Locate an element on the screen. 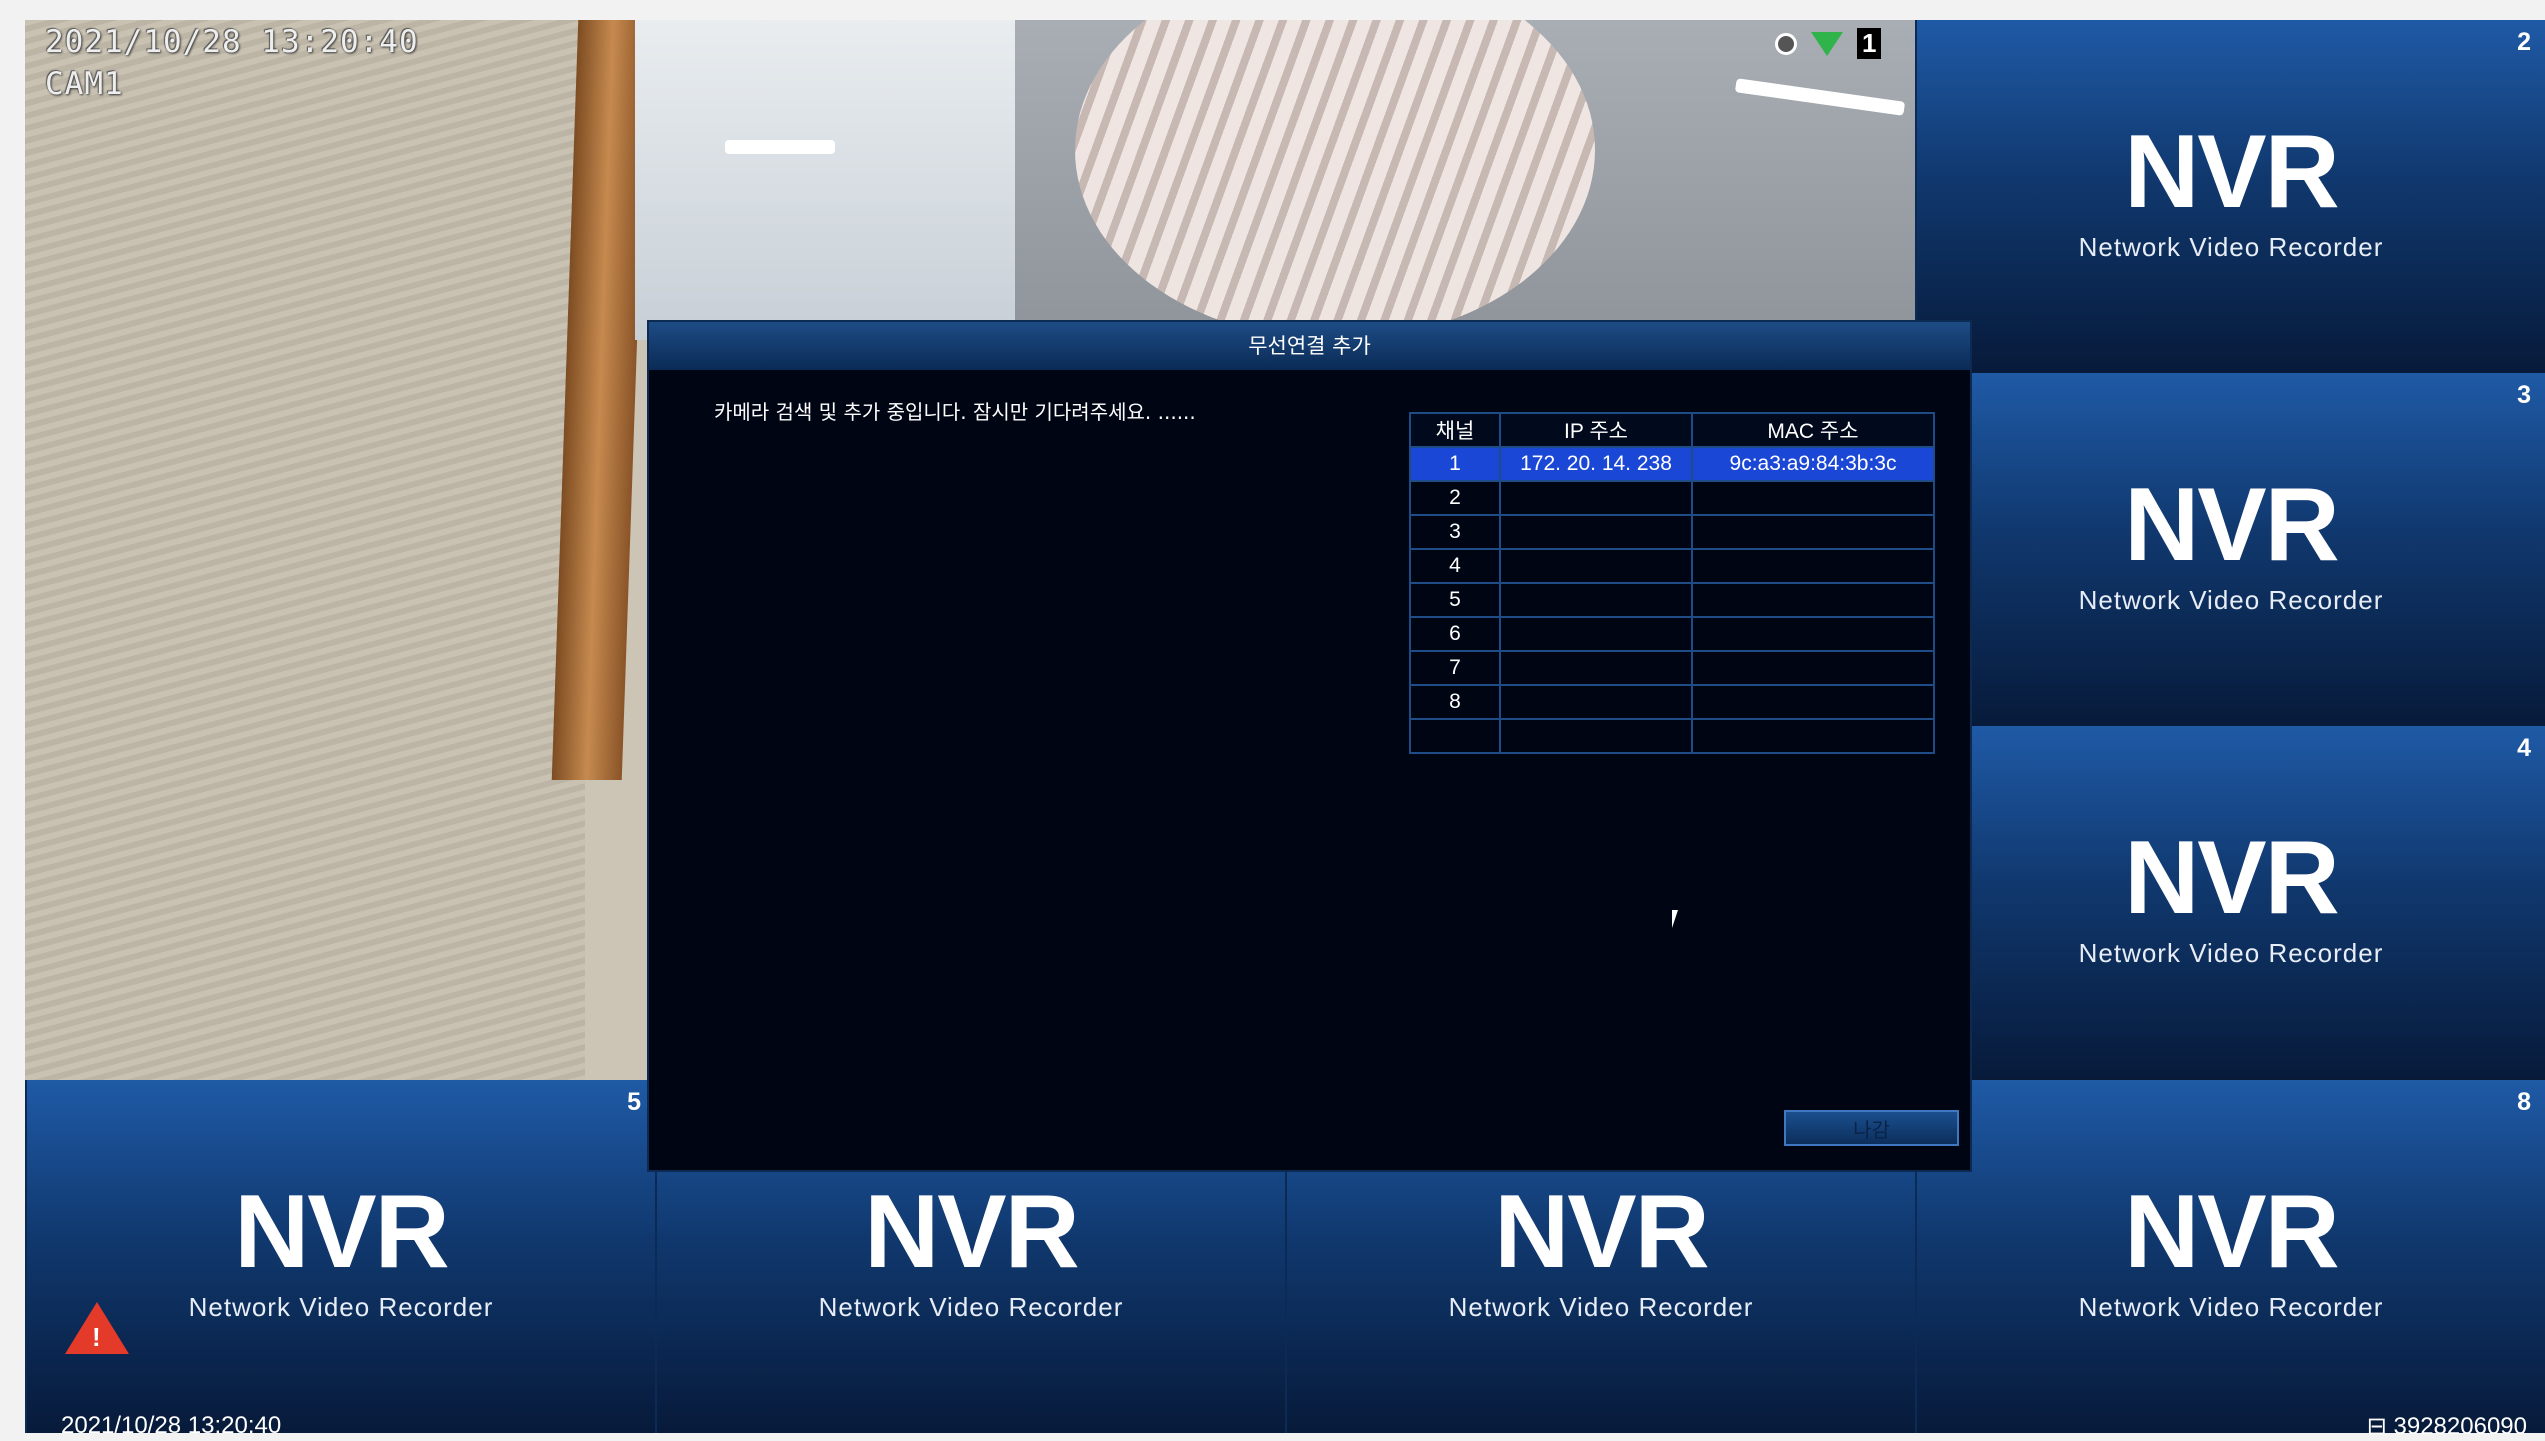 The height and width of the screenshot is (1441, 2545). table-row is located at coordinates (1672, 736).